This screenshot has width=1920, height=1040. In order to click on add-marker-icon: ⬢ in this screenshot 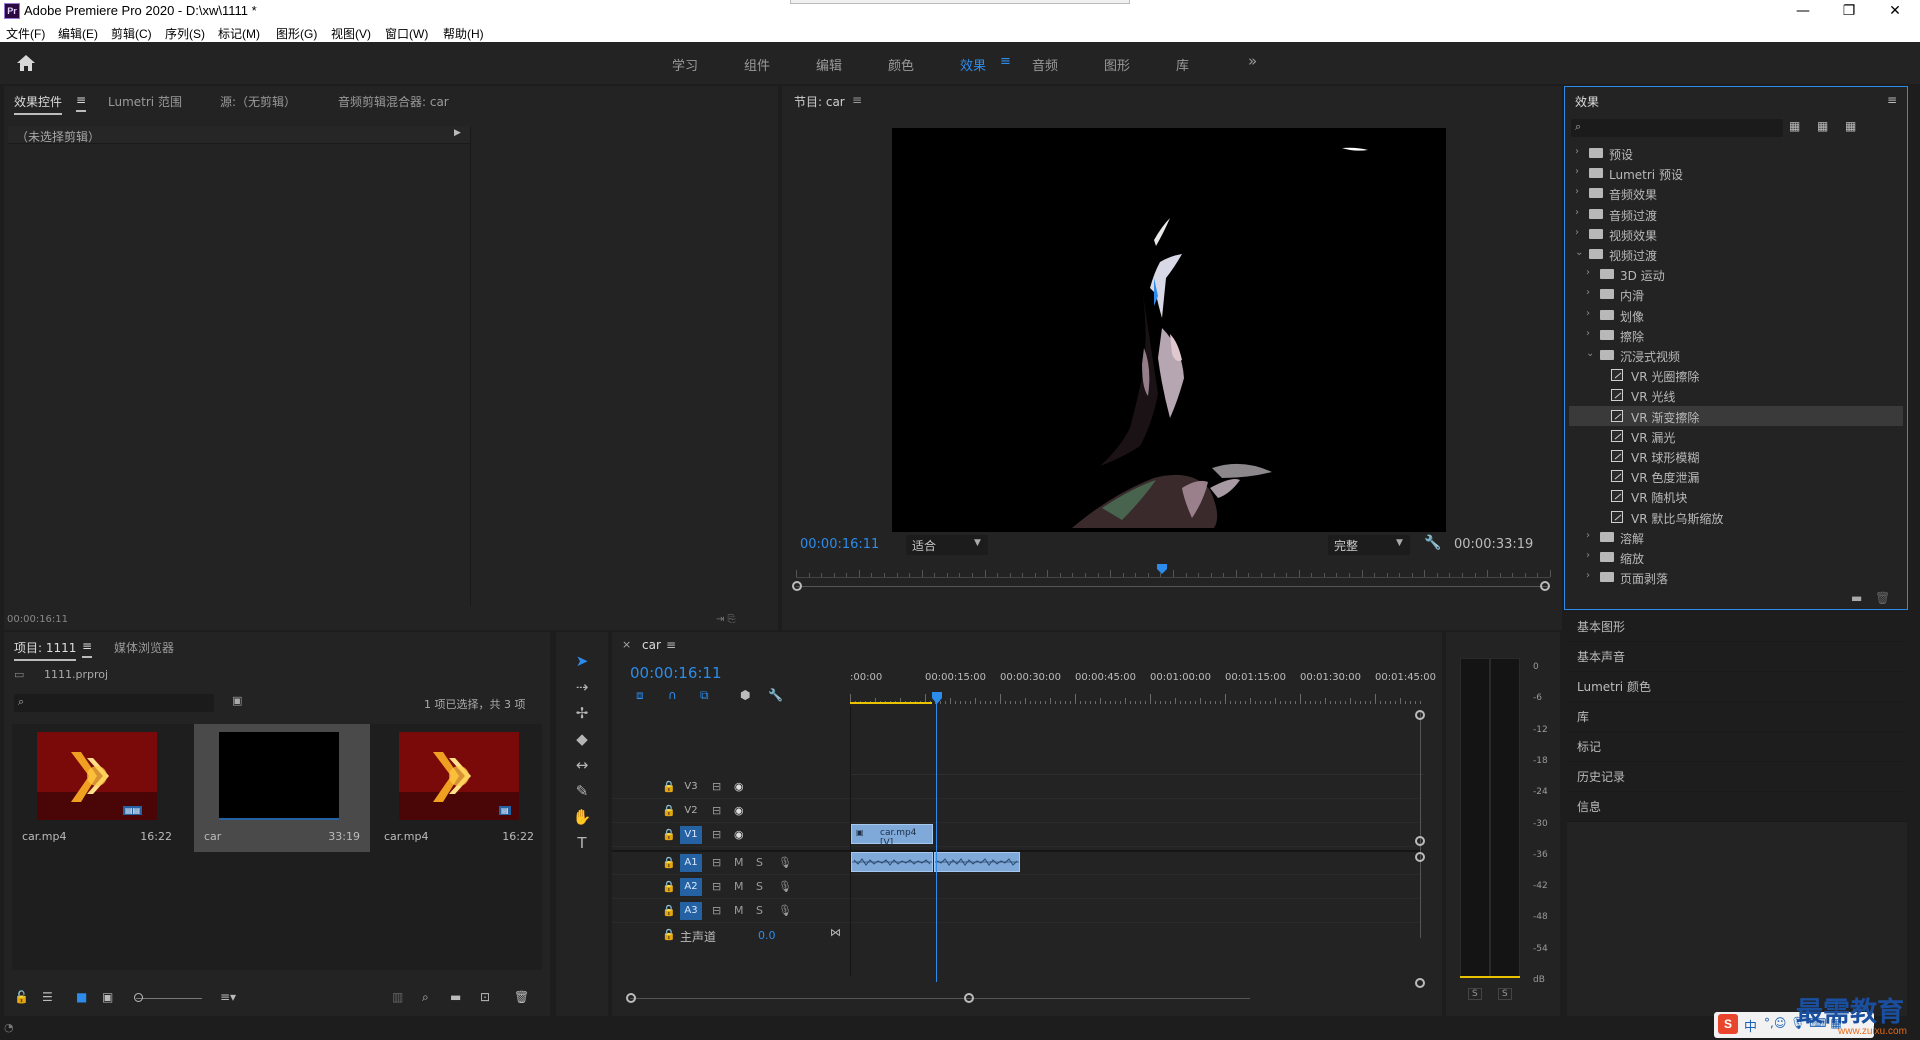, I will do `click(745, 695)`.